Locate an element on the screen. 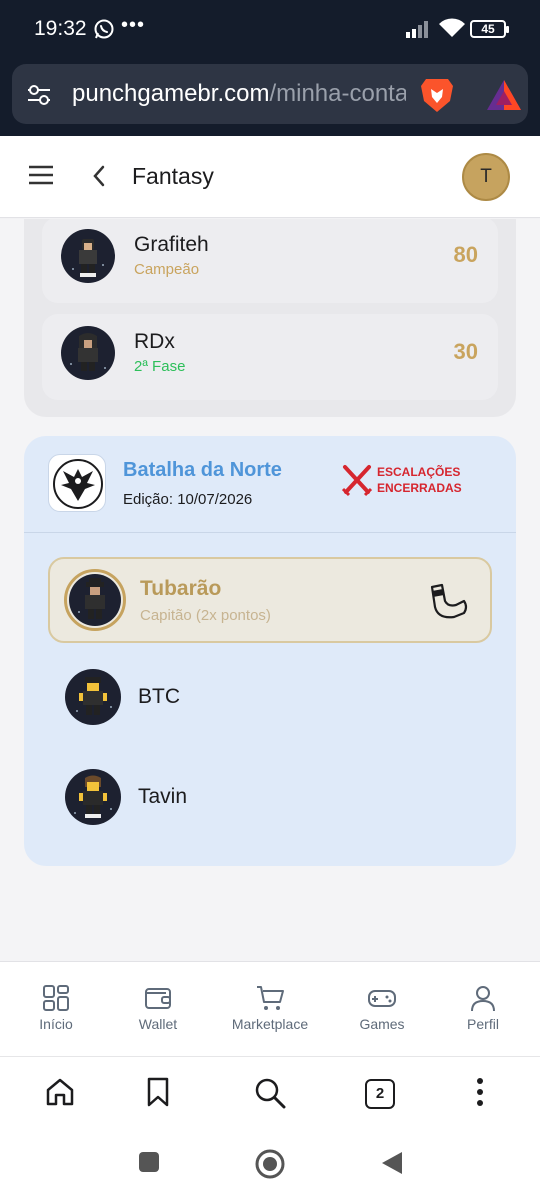 The height and width of the screenshot is (1200, 540). more-menu-icon is located at coordinates (480, 1092).